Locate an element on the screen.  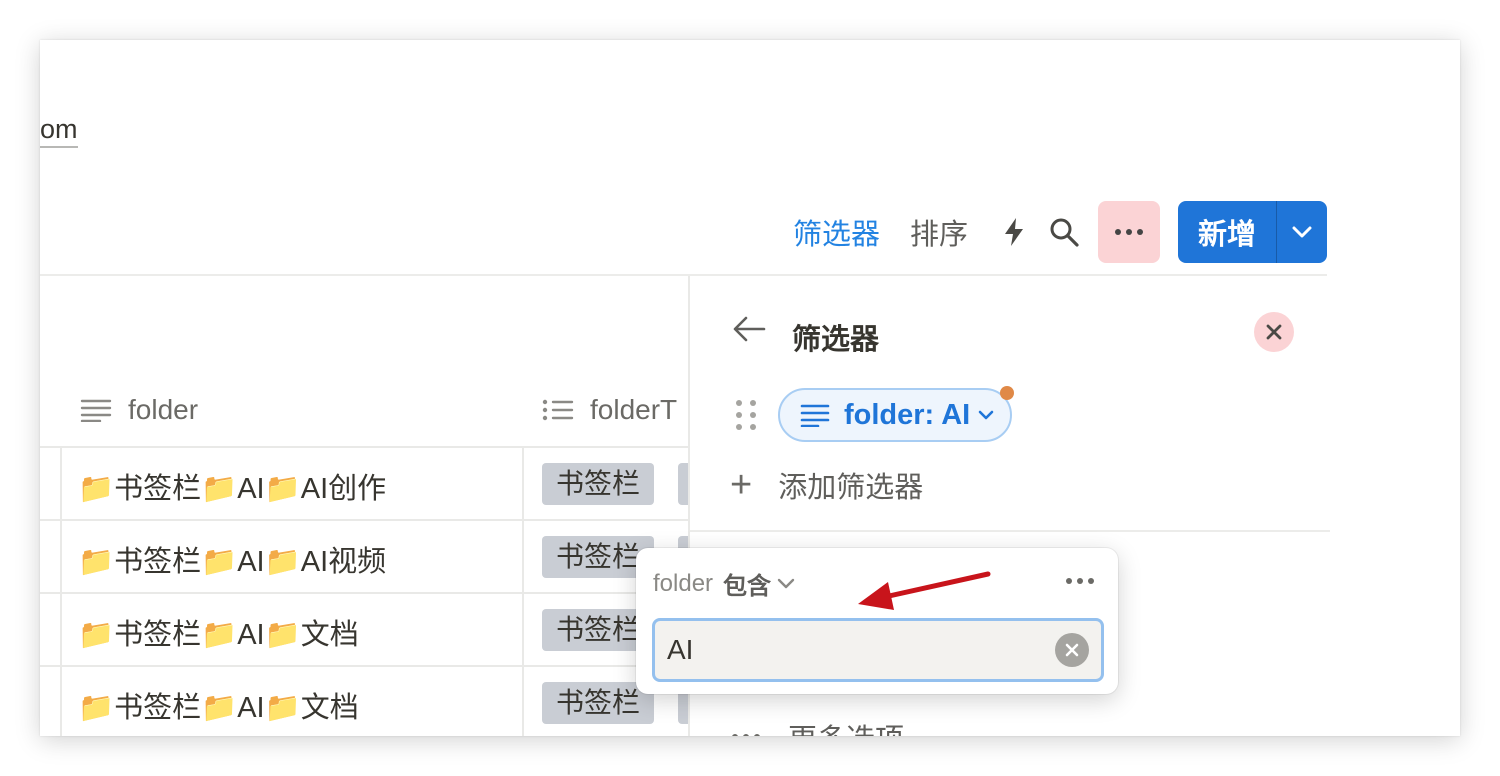
search-icon is located at coordinates (1064, 232).